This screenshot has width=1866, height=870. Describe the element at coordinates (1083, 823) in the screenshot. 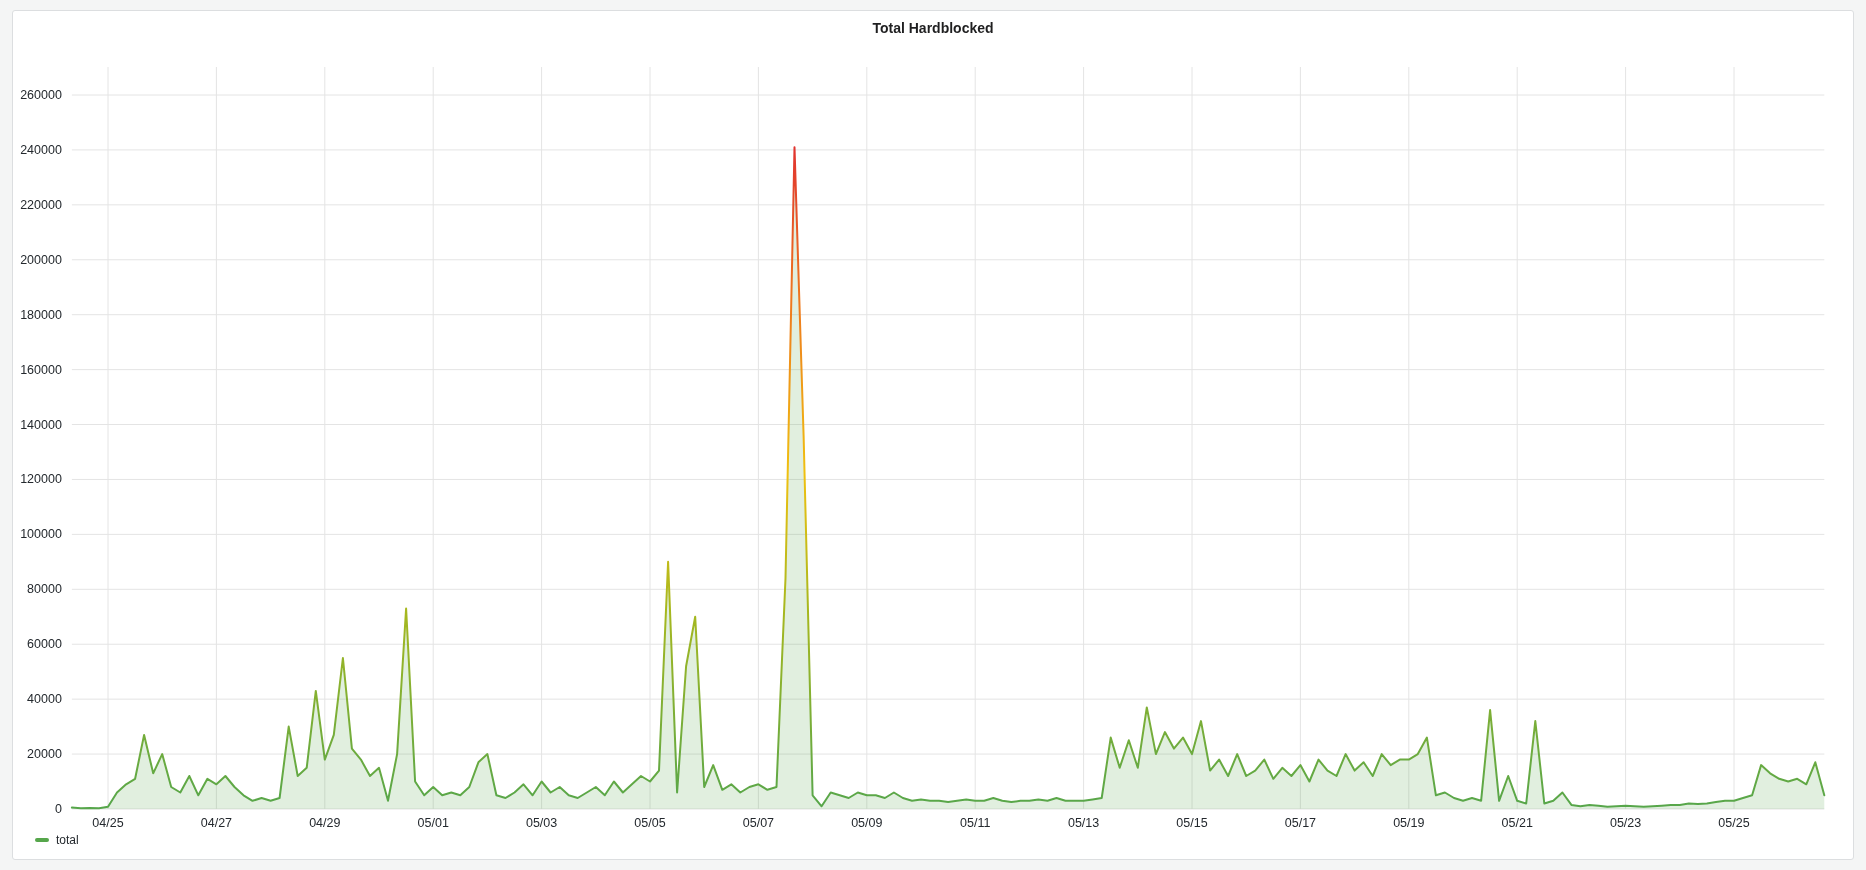

I see `x-axis-label: 05/13` at that location.